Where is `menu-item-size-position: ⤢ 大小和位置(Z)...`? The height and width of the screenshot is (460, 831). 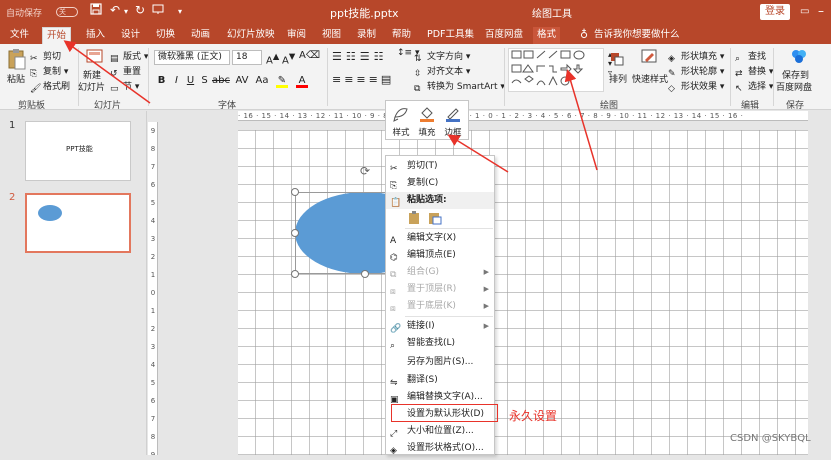 menu-item-size-position: ⤢ 大小和位置(Z)... is located at coordinates (440, 431).